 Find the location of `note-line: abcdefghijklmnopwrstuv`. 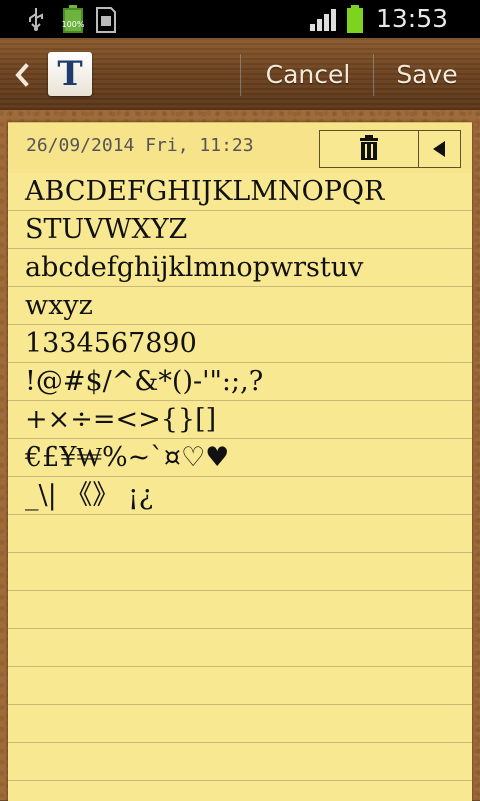

note-line: abcdefghijklmnopwrstuv is located at coordinates (194, 267).